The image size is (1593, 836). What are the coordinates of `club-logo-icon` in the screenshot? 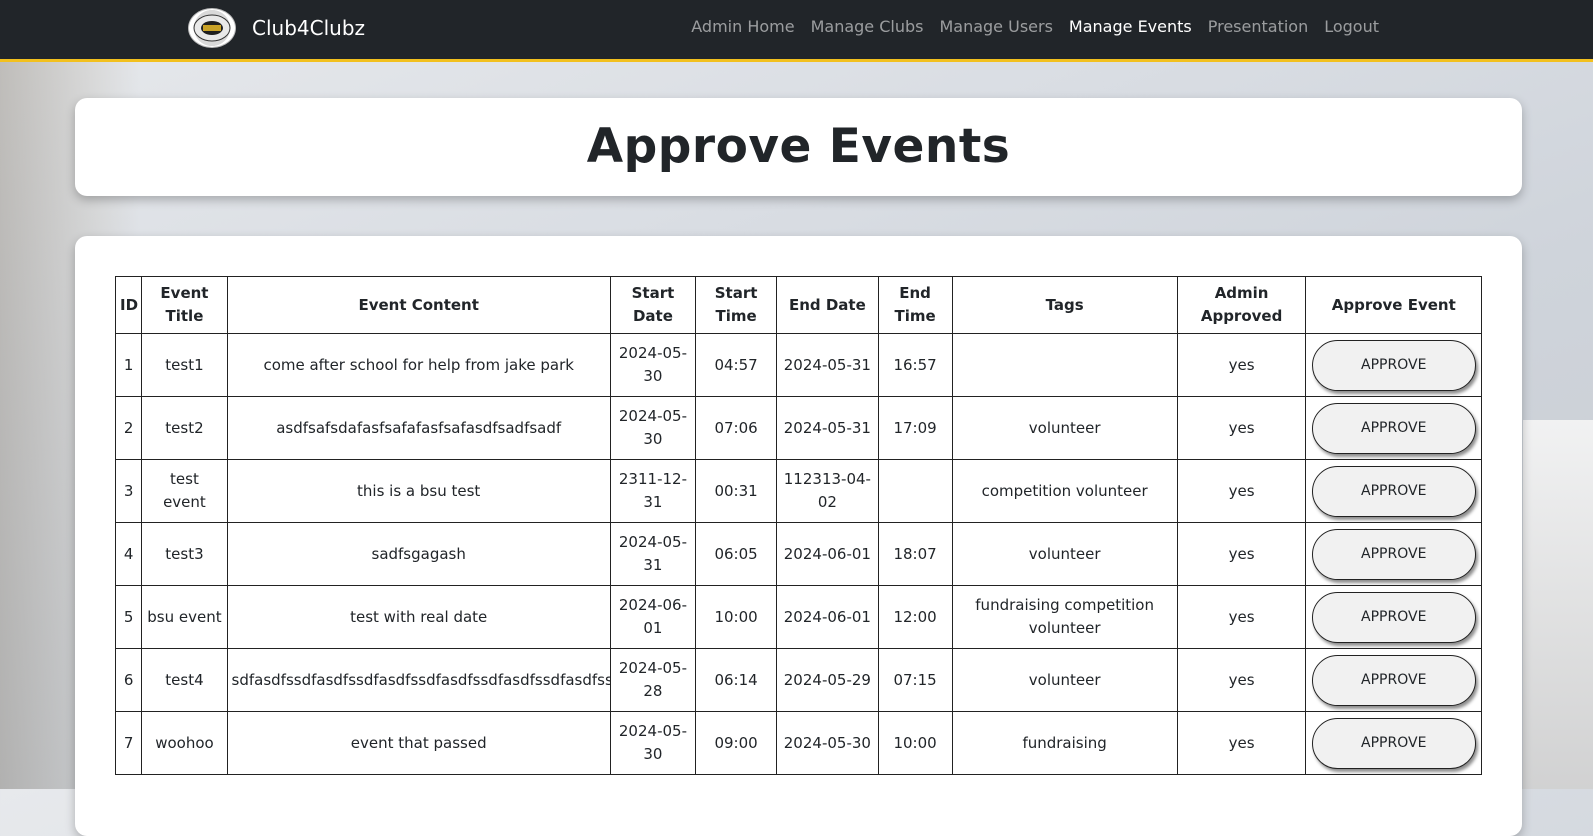 It's located at (212, 28).